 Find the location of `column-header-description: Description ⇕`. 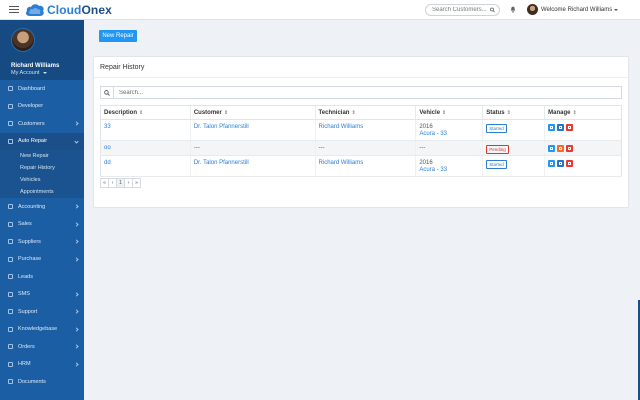

column-header-description: Description ⇕ is located at coordinates (145, 112).